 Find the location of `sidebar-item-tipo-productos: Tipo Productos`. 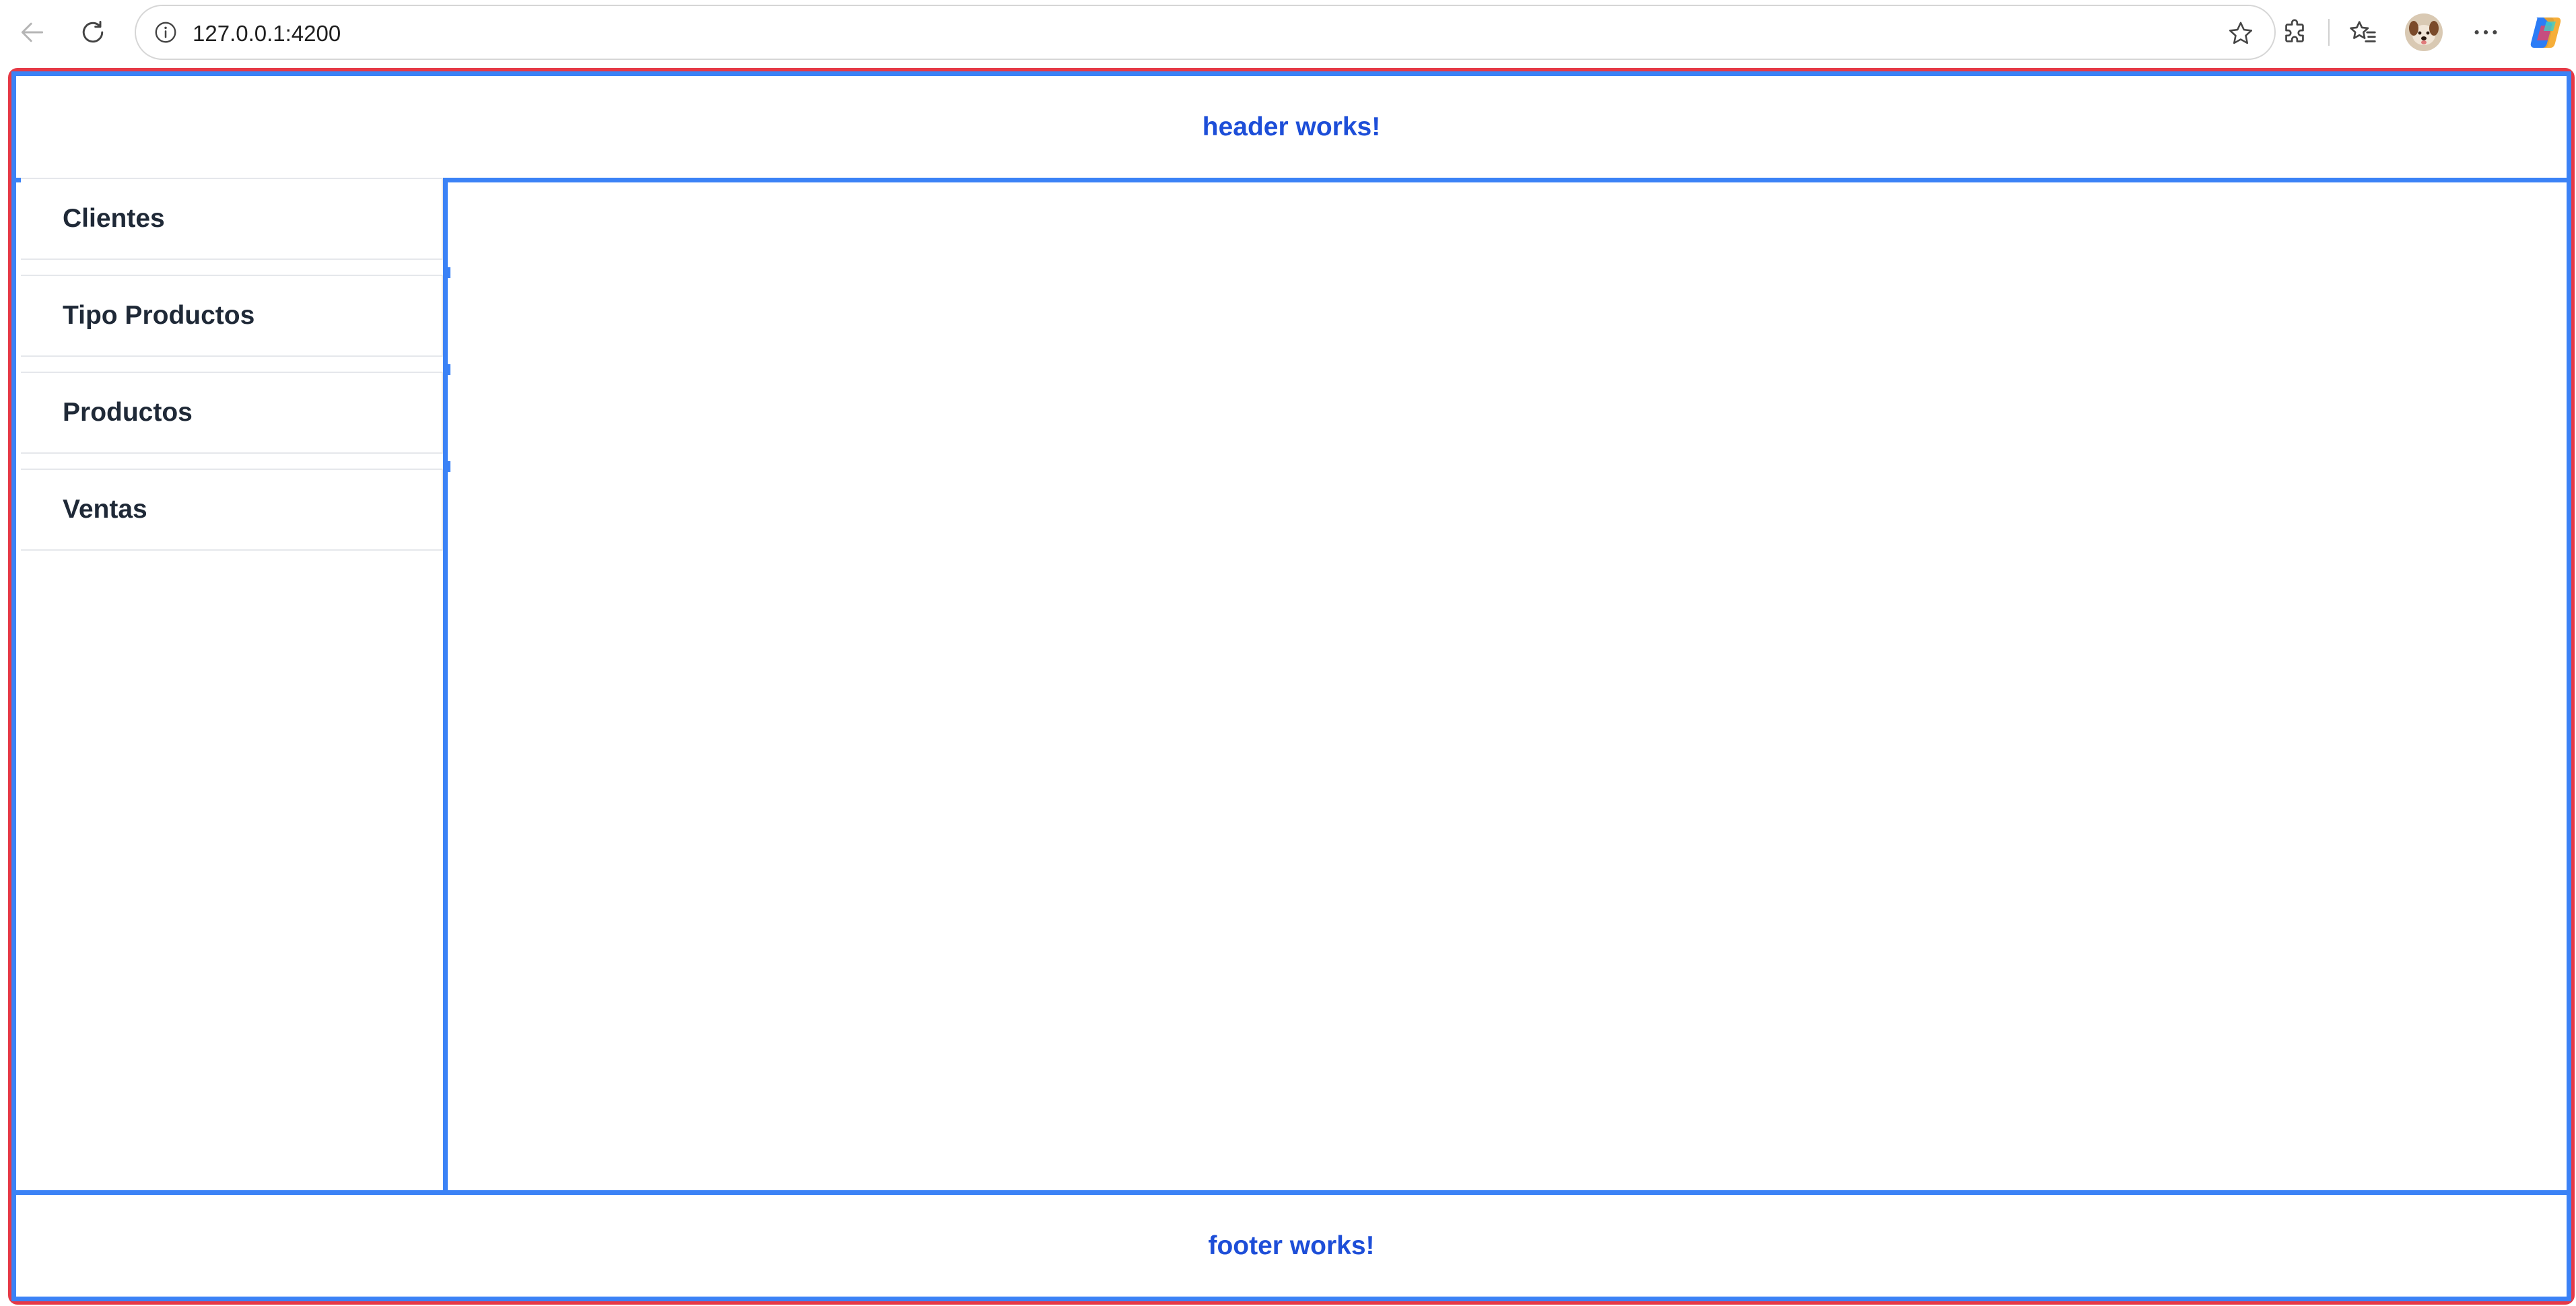

sidebar-item-tipo-productos: Tipo Productos is located at coordinates (232, 316).